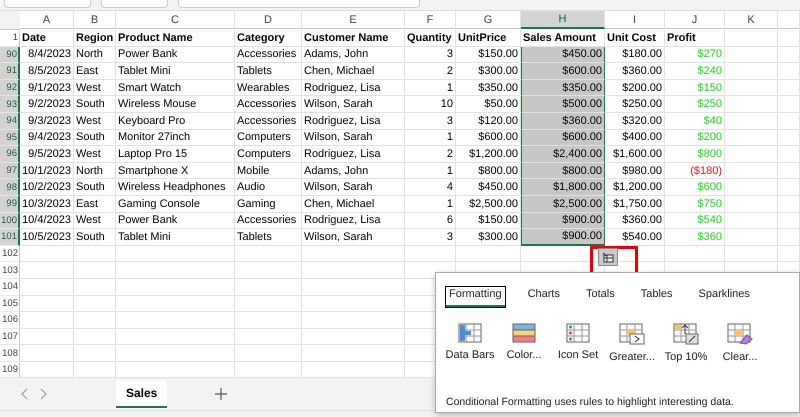  I want to click on table-cell: $500.00, so click(563, 104).